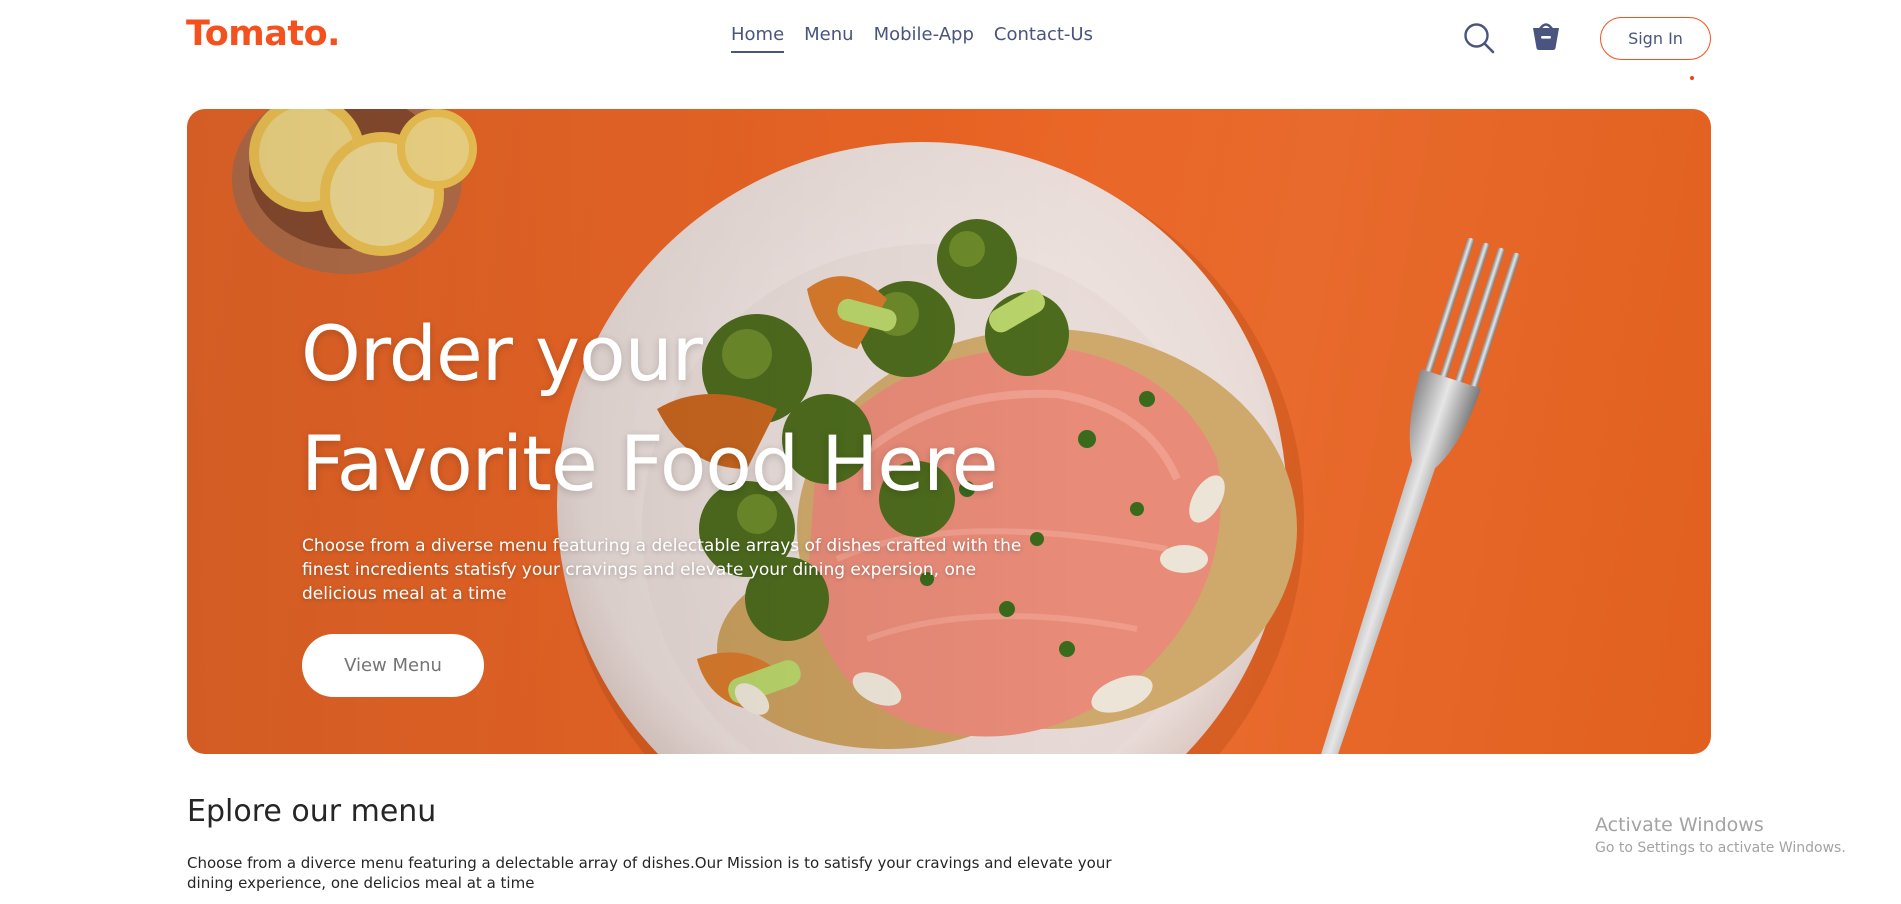 This screenshot has height=904, width=1901. Describe the element at coordinates (1679, 825) in the screenshot. I see `activate-windows-title: Activate Windows` at that location.